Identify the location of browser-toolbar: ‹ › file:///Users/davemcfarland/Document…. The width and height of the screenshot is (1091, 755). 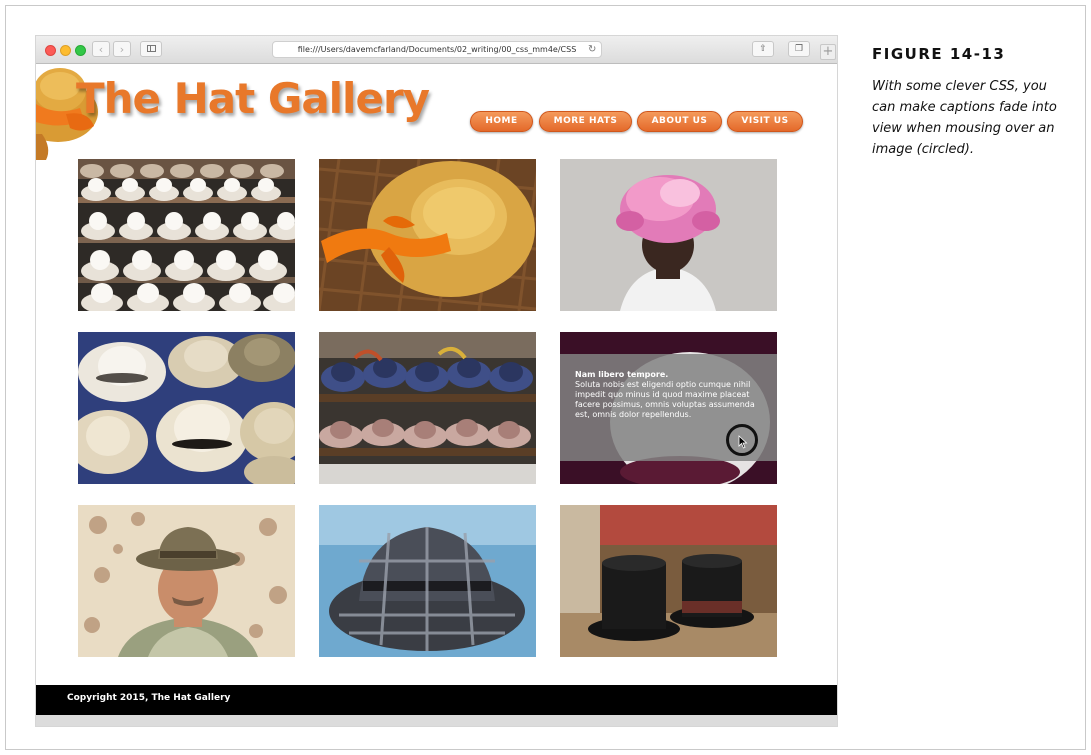
(436, 50).